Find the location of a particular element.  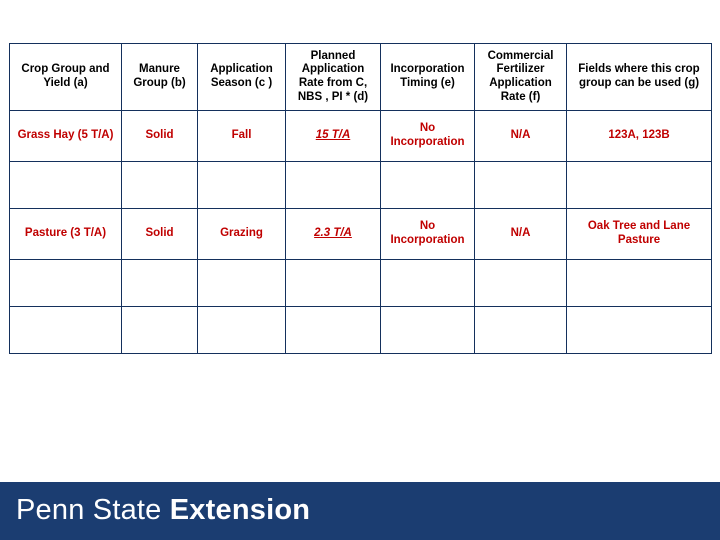

cell-planned-application-rate: 2.3 T/A is located at coordinates (333, 234).